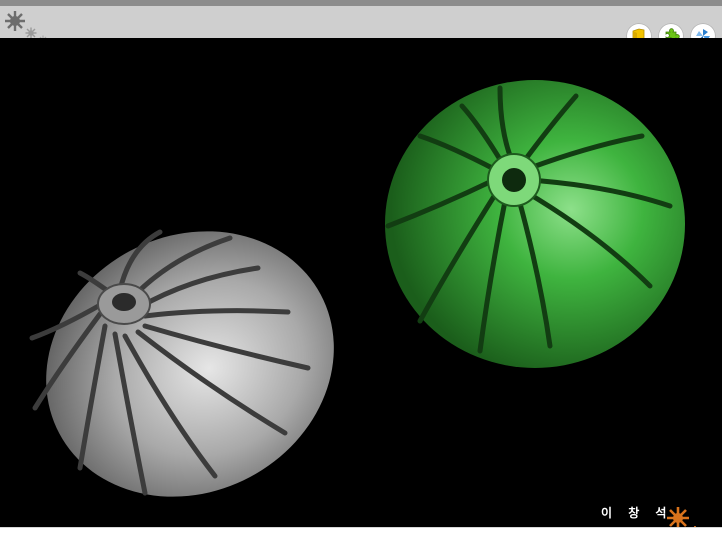  I want to click on footer-bar, so click(361, 536).